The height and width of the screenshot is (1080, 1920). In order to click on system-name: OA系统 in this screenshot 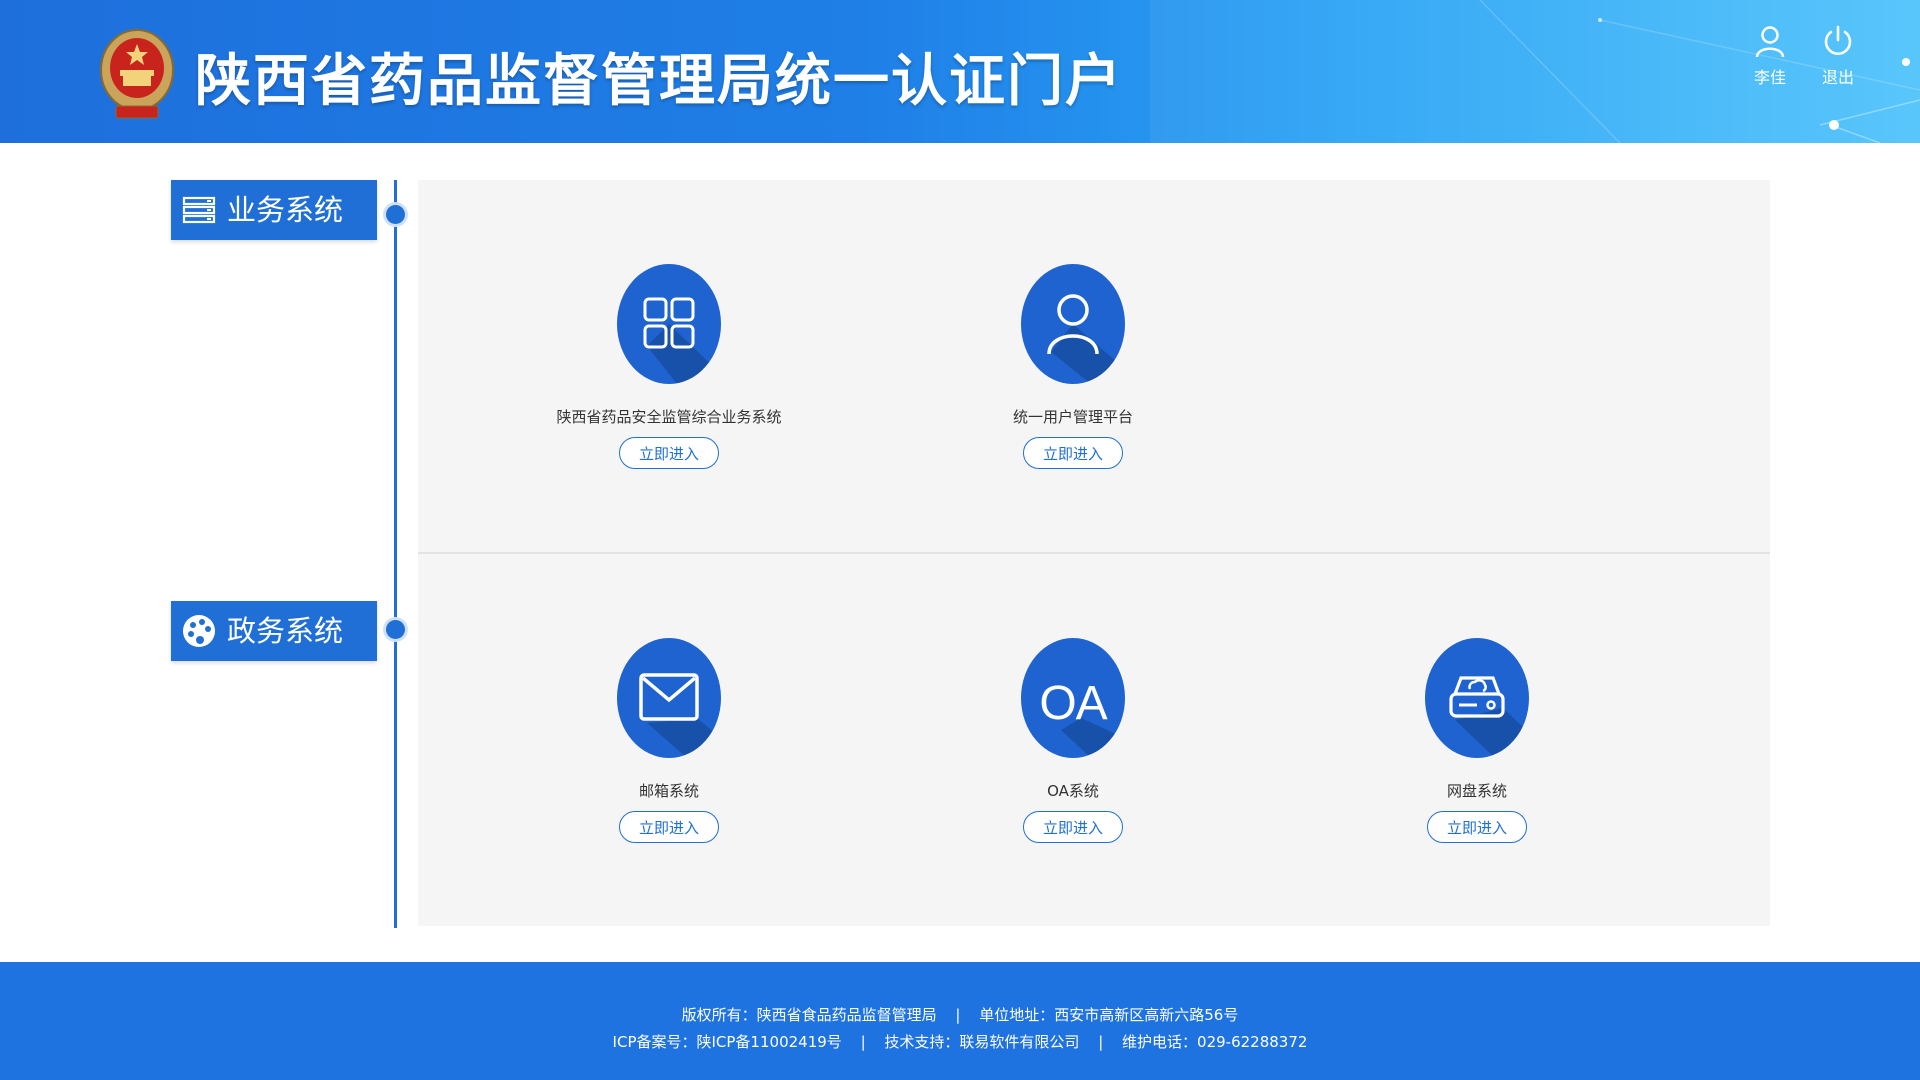, I will do `click(1073, 791)`.